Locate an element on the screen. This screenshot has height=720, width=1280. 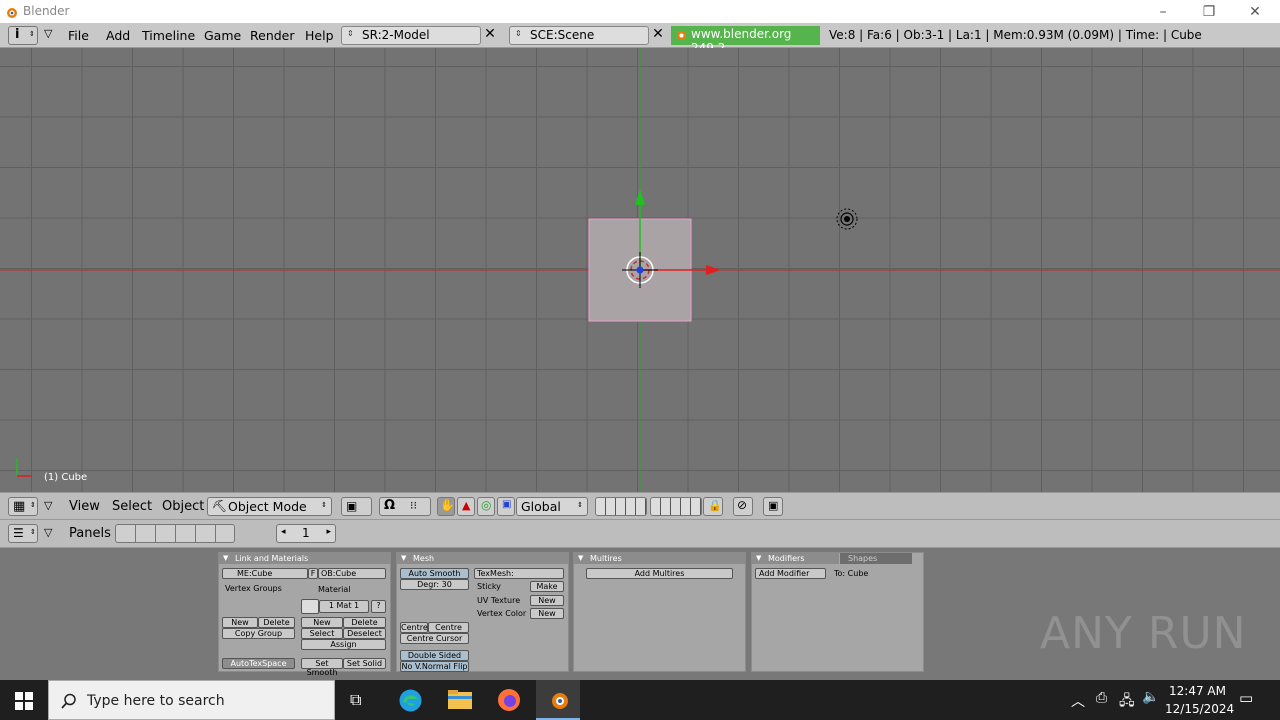
menu-timeline: Timeline is located at coordinates (168, 35).